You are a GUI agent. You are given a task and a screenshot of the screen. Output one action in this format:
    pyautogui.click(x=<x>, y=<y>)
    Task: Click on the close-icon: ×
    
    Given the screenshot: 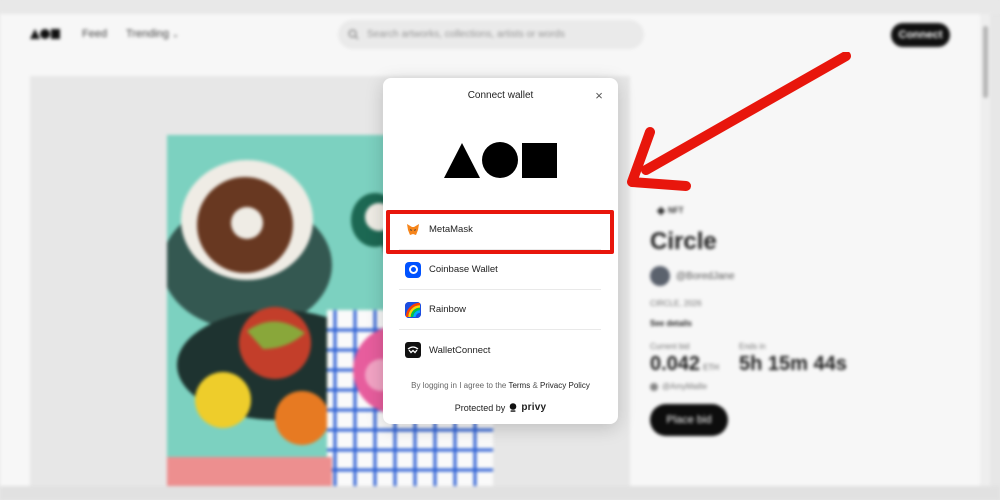 What is the action you would take?
    pyautogui.click(x=599, y=96)
    